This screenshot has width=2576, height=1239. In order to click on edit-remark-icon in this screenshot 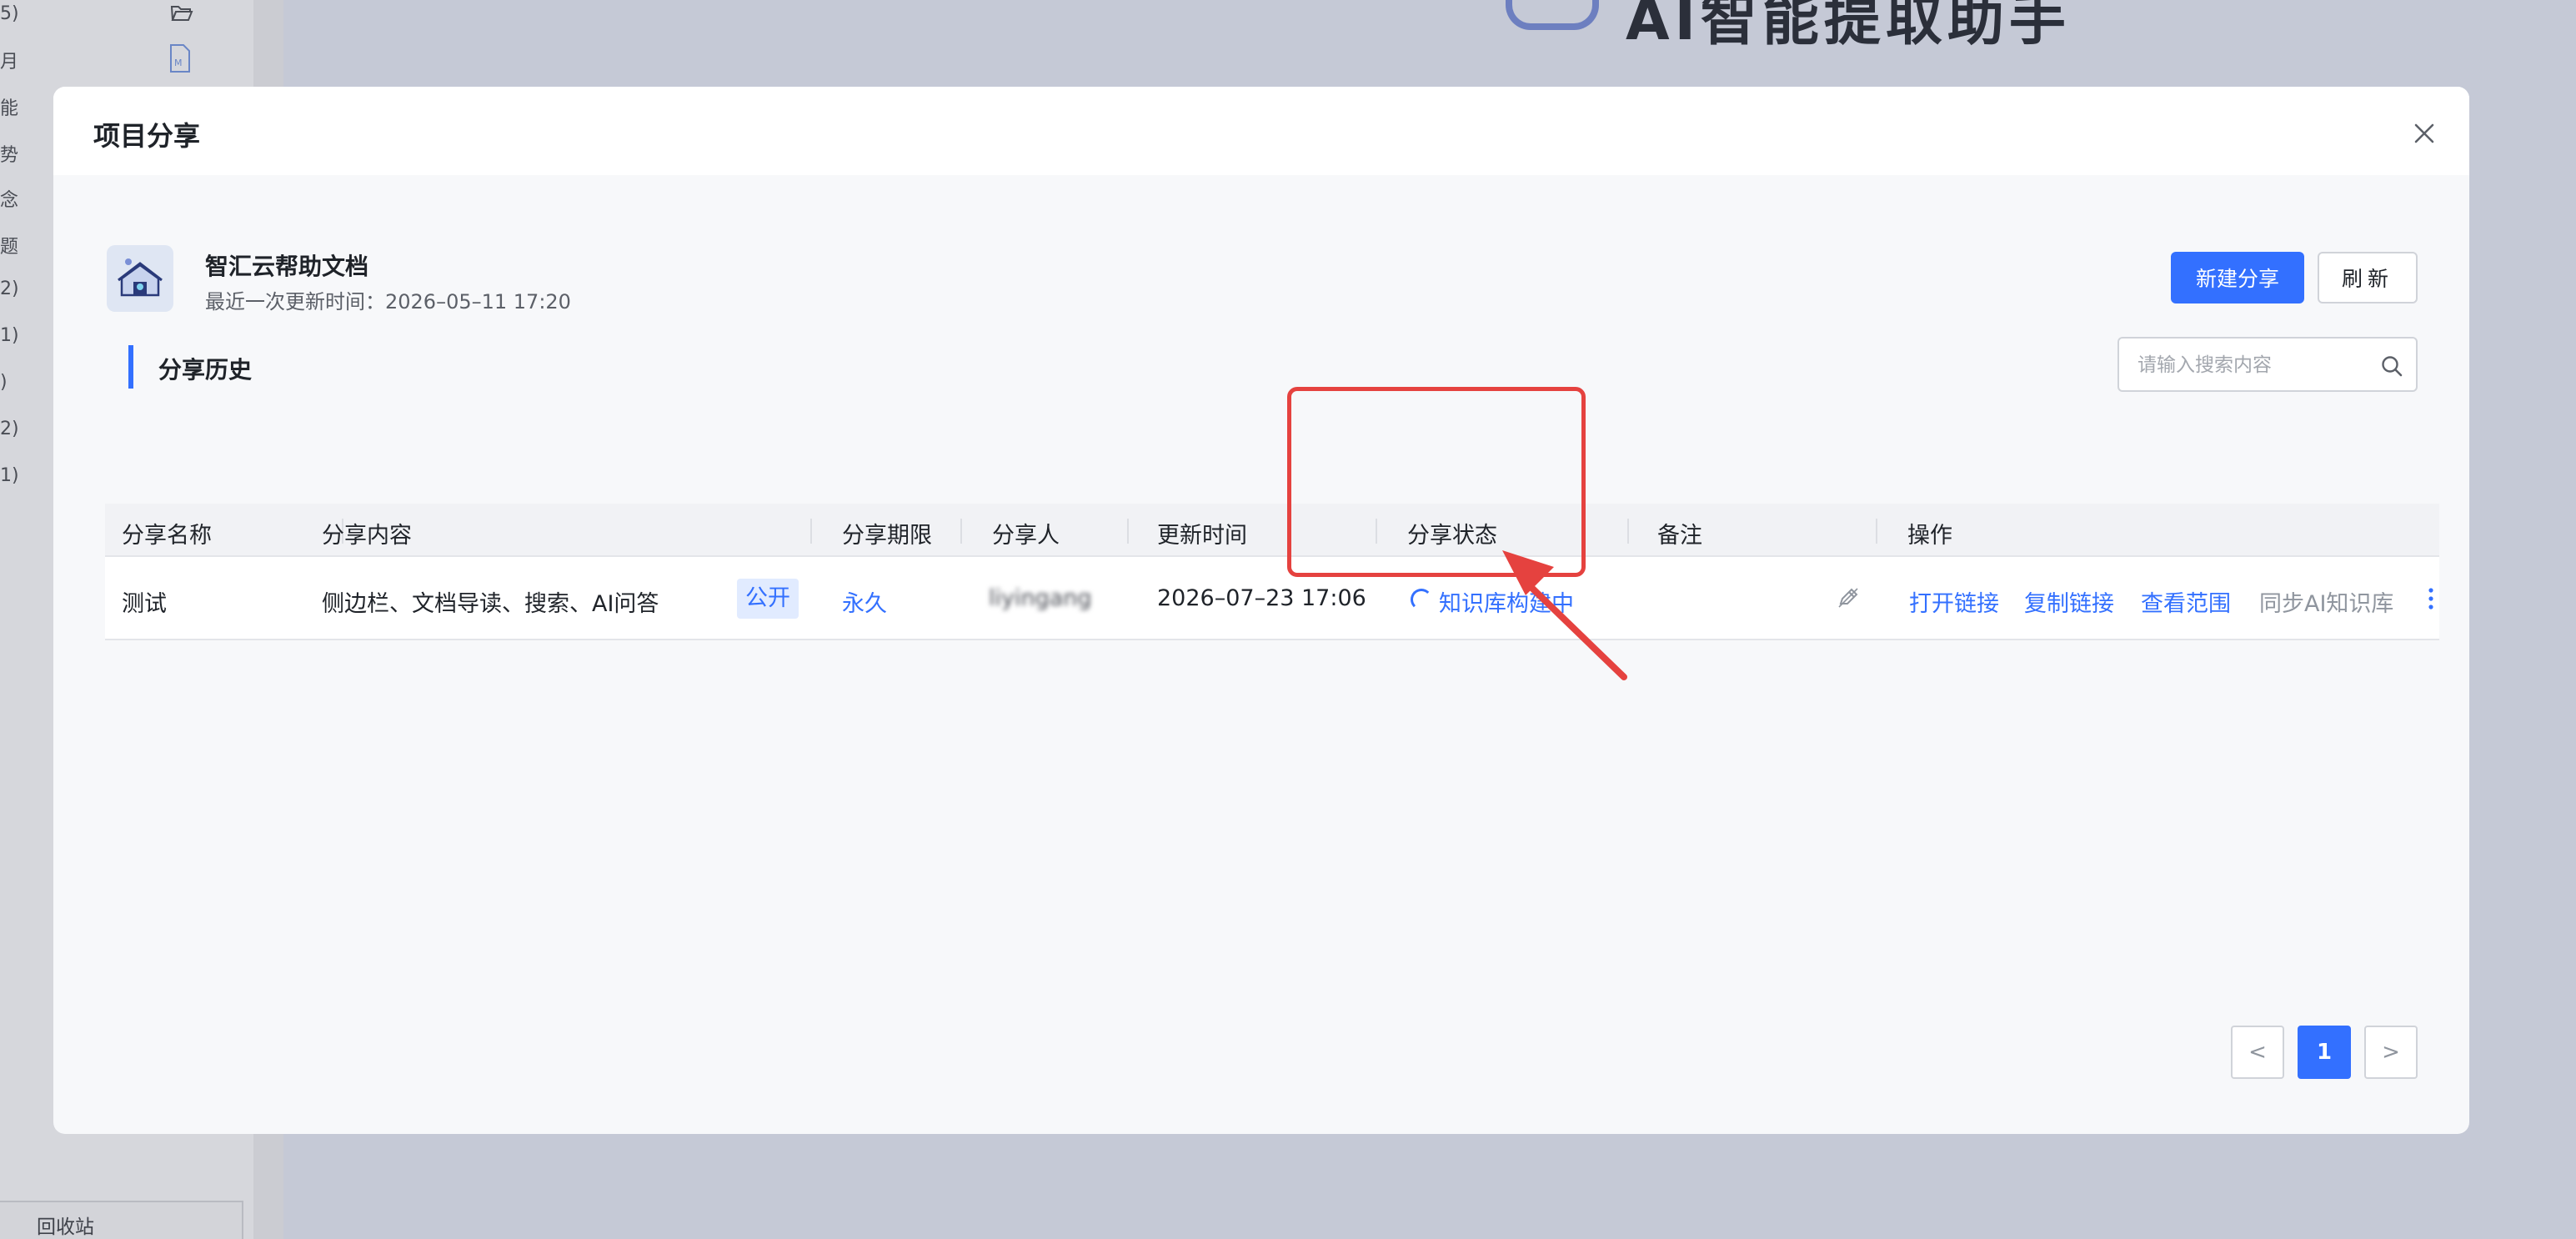, I will do `click(1848, 597)`.